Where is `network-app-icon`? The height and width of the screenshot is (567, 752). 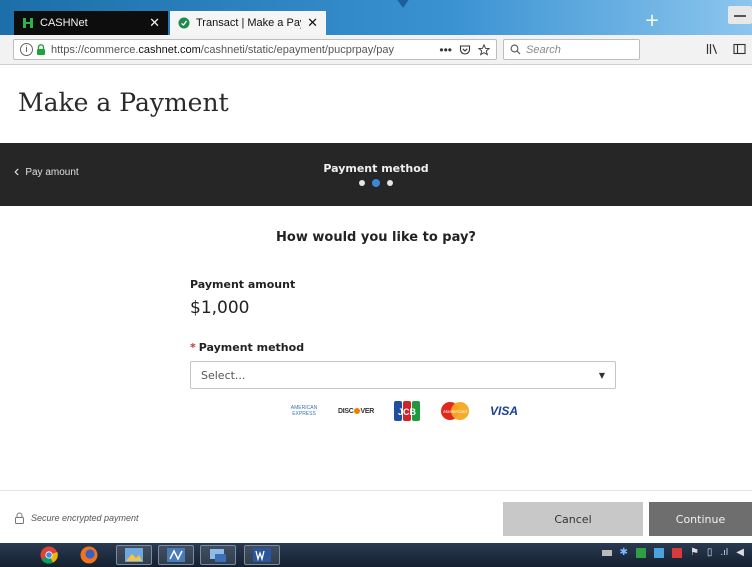
network-app-icon is located at coordinates (176, 555).